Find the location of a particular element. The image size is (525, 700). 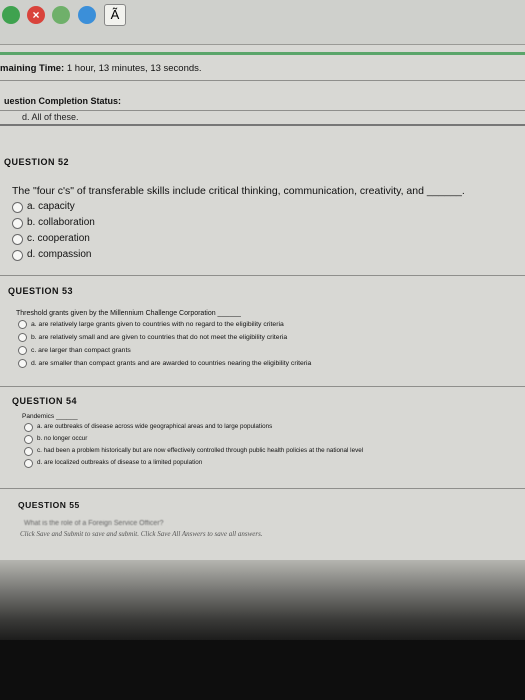

question-title: QUESTION 55 is located at coordinates (49, 505).